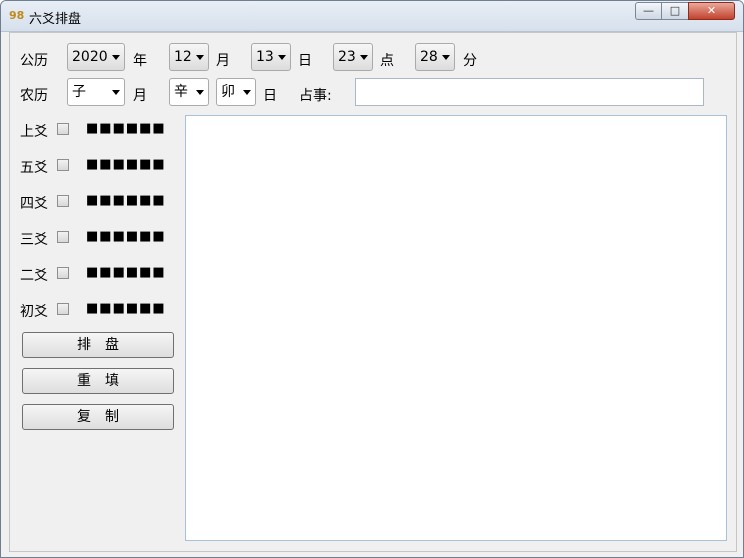 The width and height of the screenshot is (744, 558). Describe the element at coordinates (126, 308) in the screenshot. I see `yao-line-first: ■■■■■■` at that location.